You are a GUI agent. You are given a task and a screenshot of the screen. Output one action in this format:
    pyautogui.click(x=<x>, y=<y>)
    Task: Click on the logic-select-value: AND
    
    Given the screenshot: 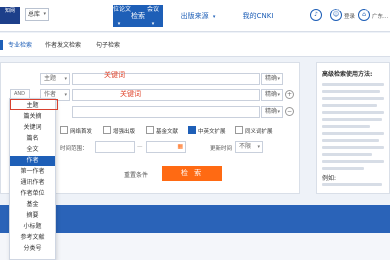 What is the action you would take?
    pyautogui.click(x=20, y=94)
    